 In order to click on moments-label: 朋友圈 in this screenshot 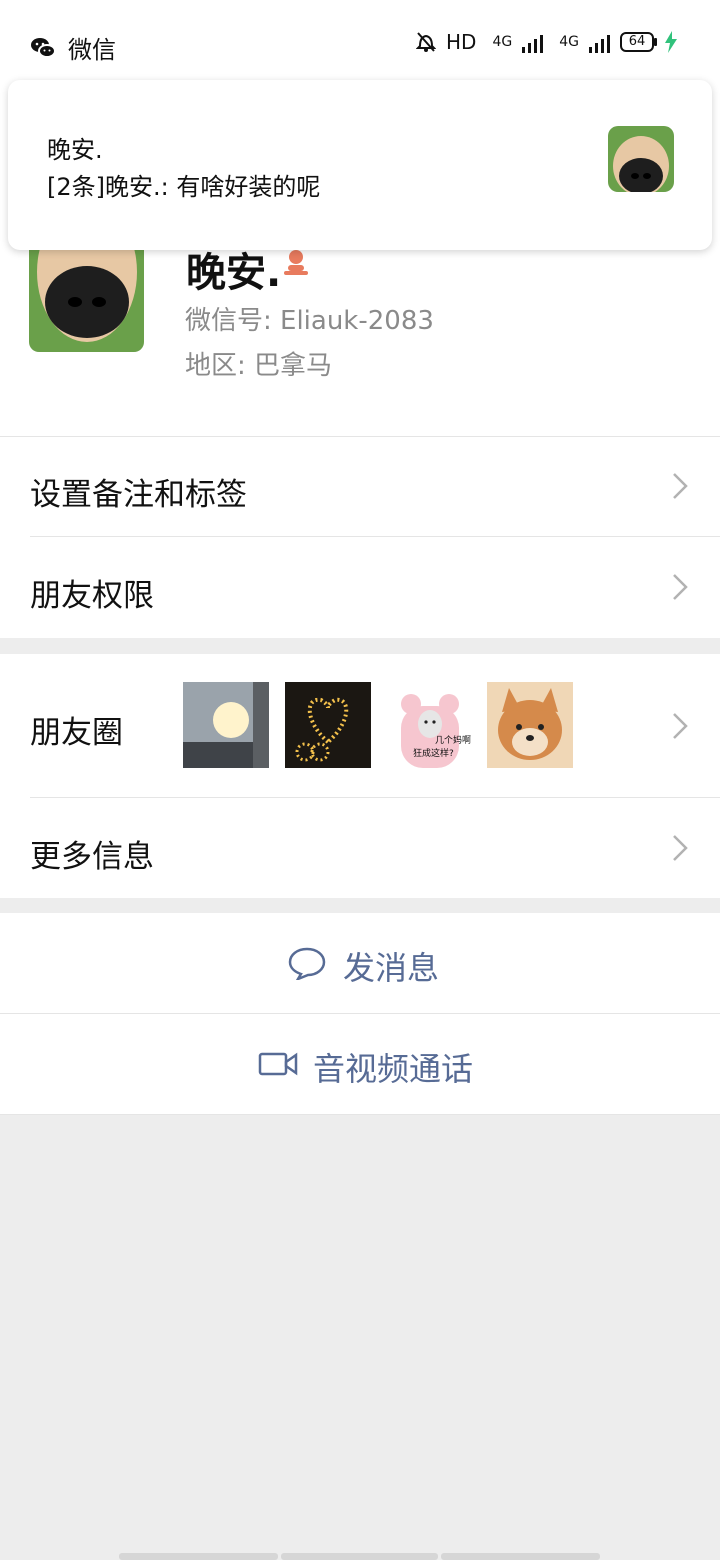, I will do `click(76, 733)`.